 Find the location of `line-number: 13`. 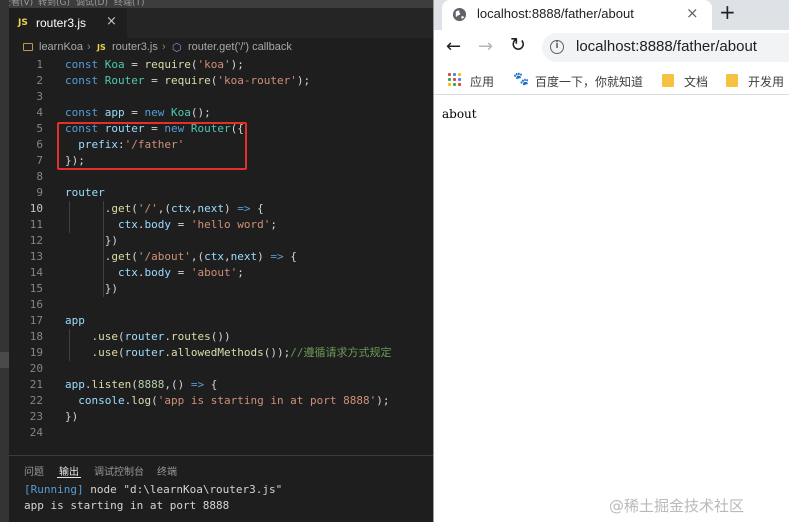

line-number: 13 is located at coordinates (36, 256).